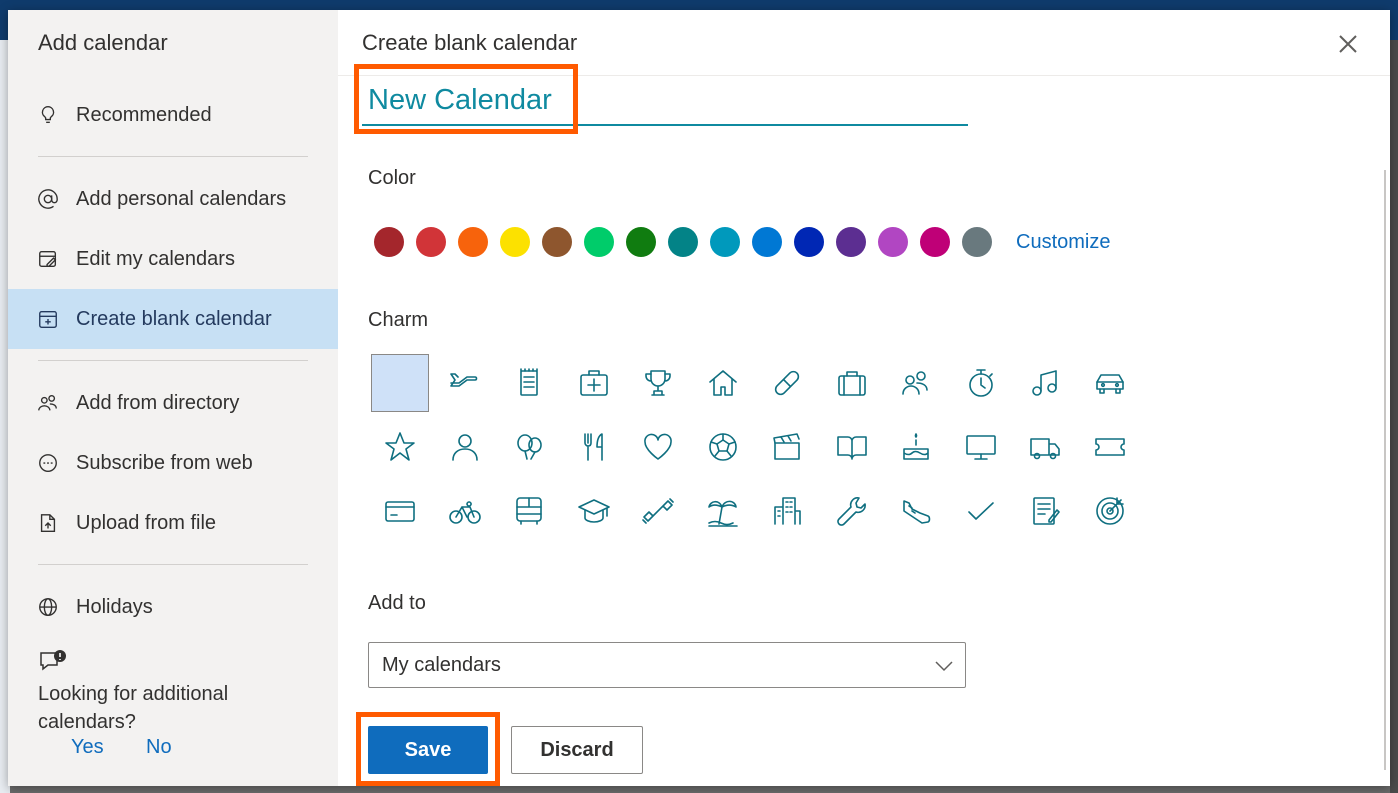 The width and height of the screenshot is (1398, 793). I want to click on stopwatch-icon, so click(980, 383).